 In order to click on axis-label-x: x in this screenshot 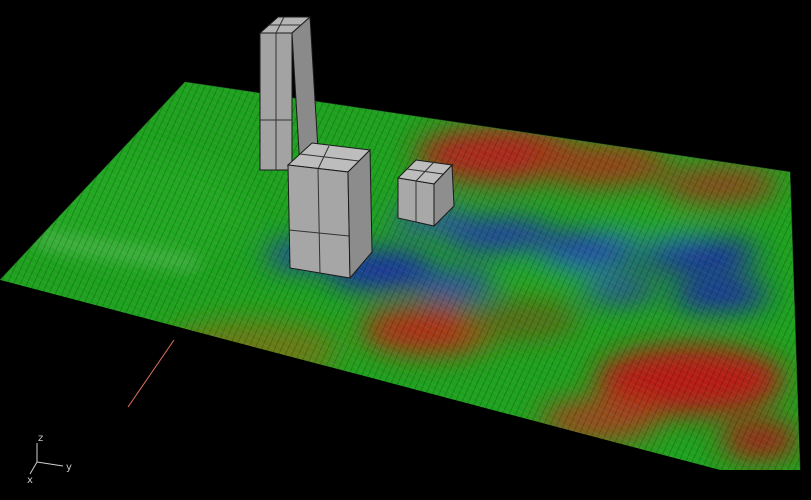, I will do `click(30, 480)`.